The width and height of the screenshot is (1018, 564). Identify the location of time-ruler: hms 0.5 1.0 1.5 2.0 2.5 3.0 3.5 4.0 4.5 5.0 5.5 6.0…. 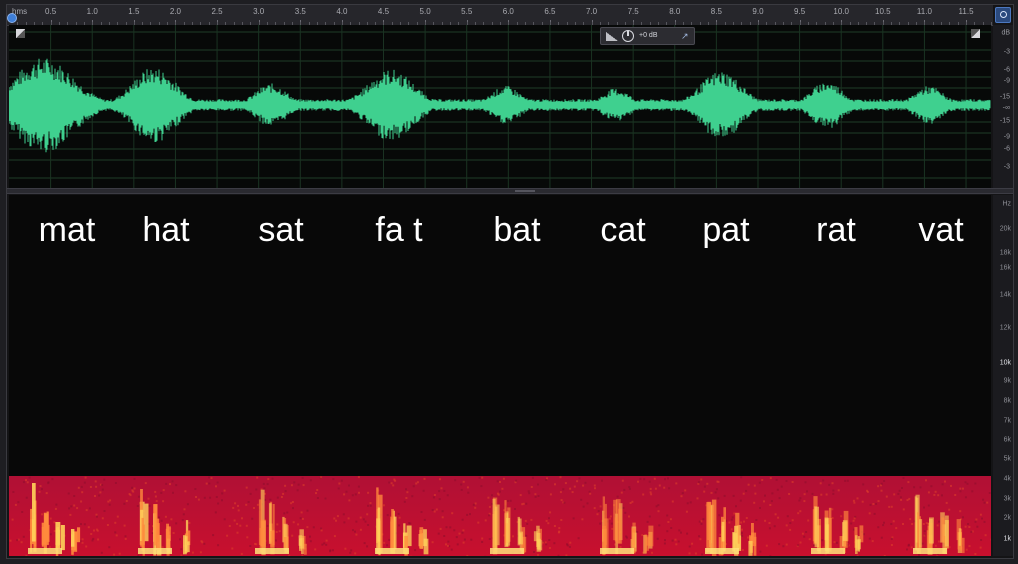
(500, 15).